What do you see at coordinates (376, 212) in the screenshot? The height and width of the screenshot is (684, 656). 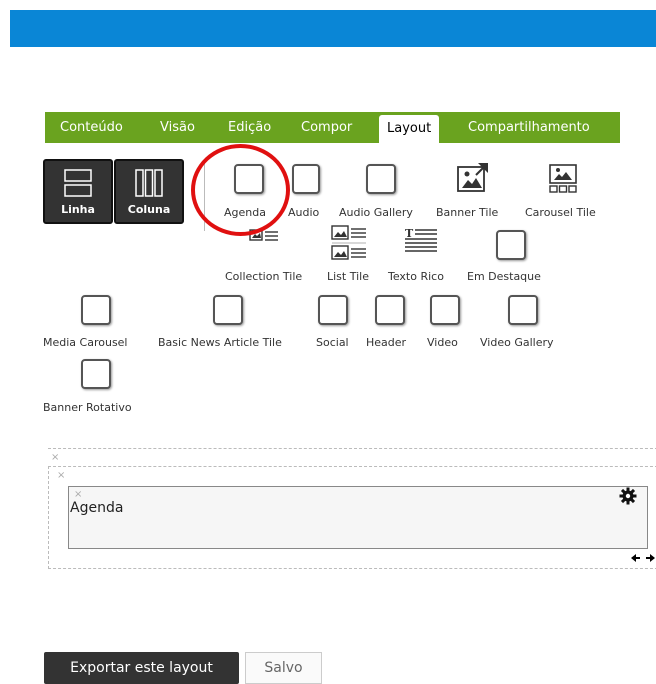 I see `tile-audio-gallery-label: Audio Gallery` at bounding box center [376, 212].